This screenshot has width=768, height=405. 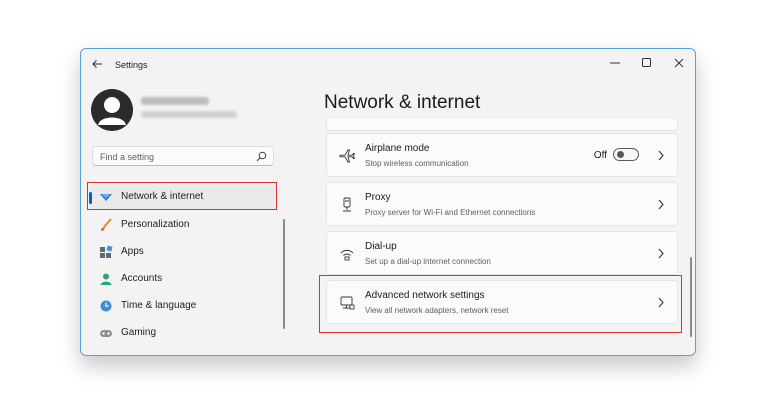 I want to click on user-profile, so click(x=191, y=111).